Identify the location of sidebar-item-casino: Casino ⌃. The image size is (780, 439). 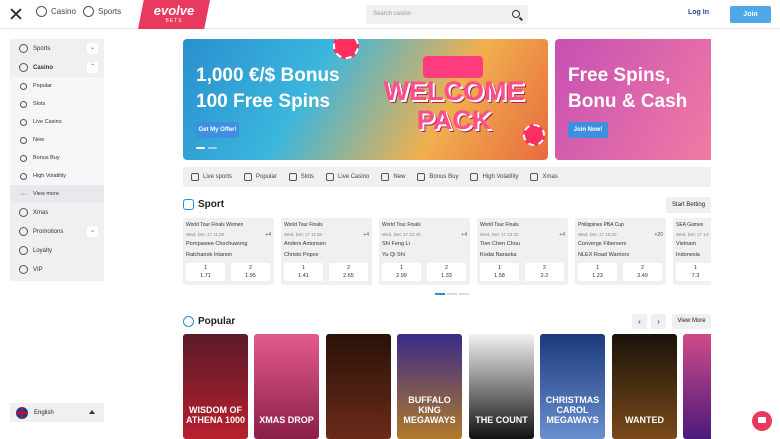
(57, 67).